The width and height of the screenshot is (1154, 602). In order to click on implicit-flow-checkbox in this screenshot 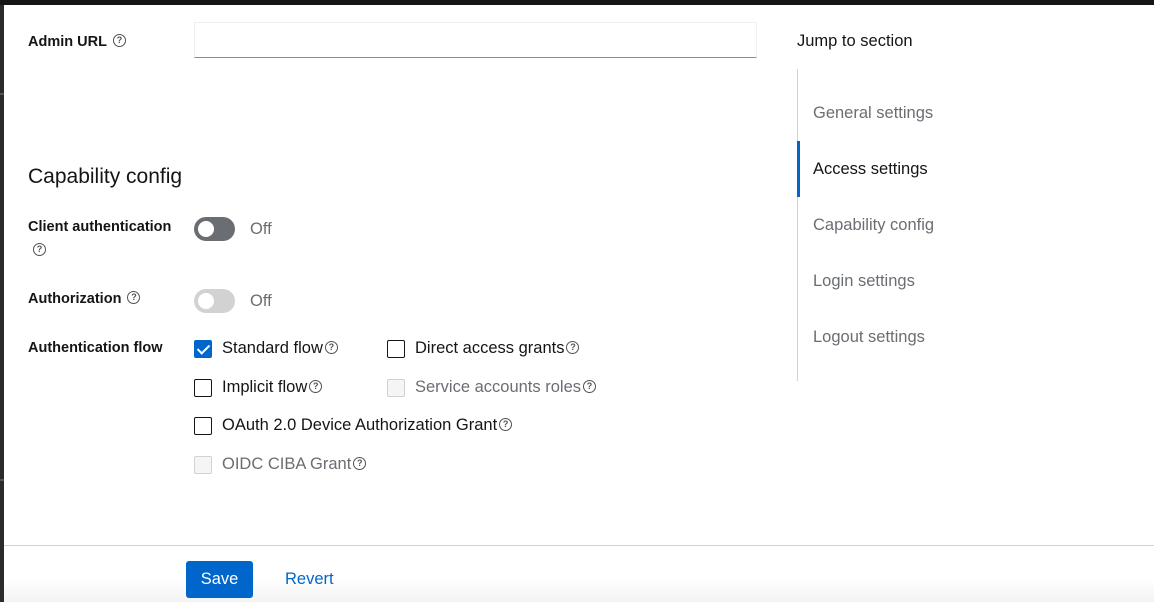, I will do `click(203, 387)`.